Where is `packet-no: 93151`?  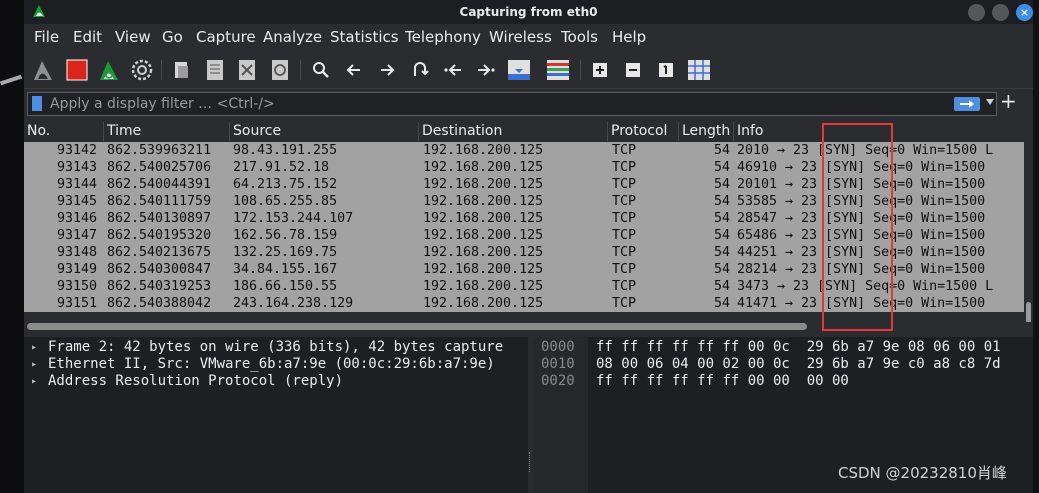
packet-no: 93151 is located at coordinates (77, 303).